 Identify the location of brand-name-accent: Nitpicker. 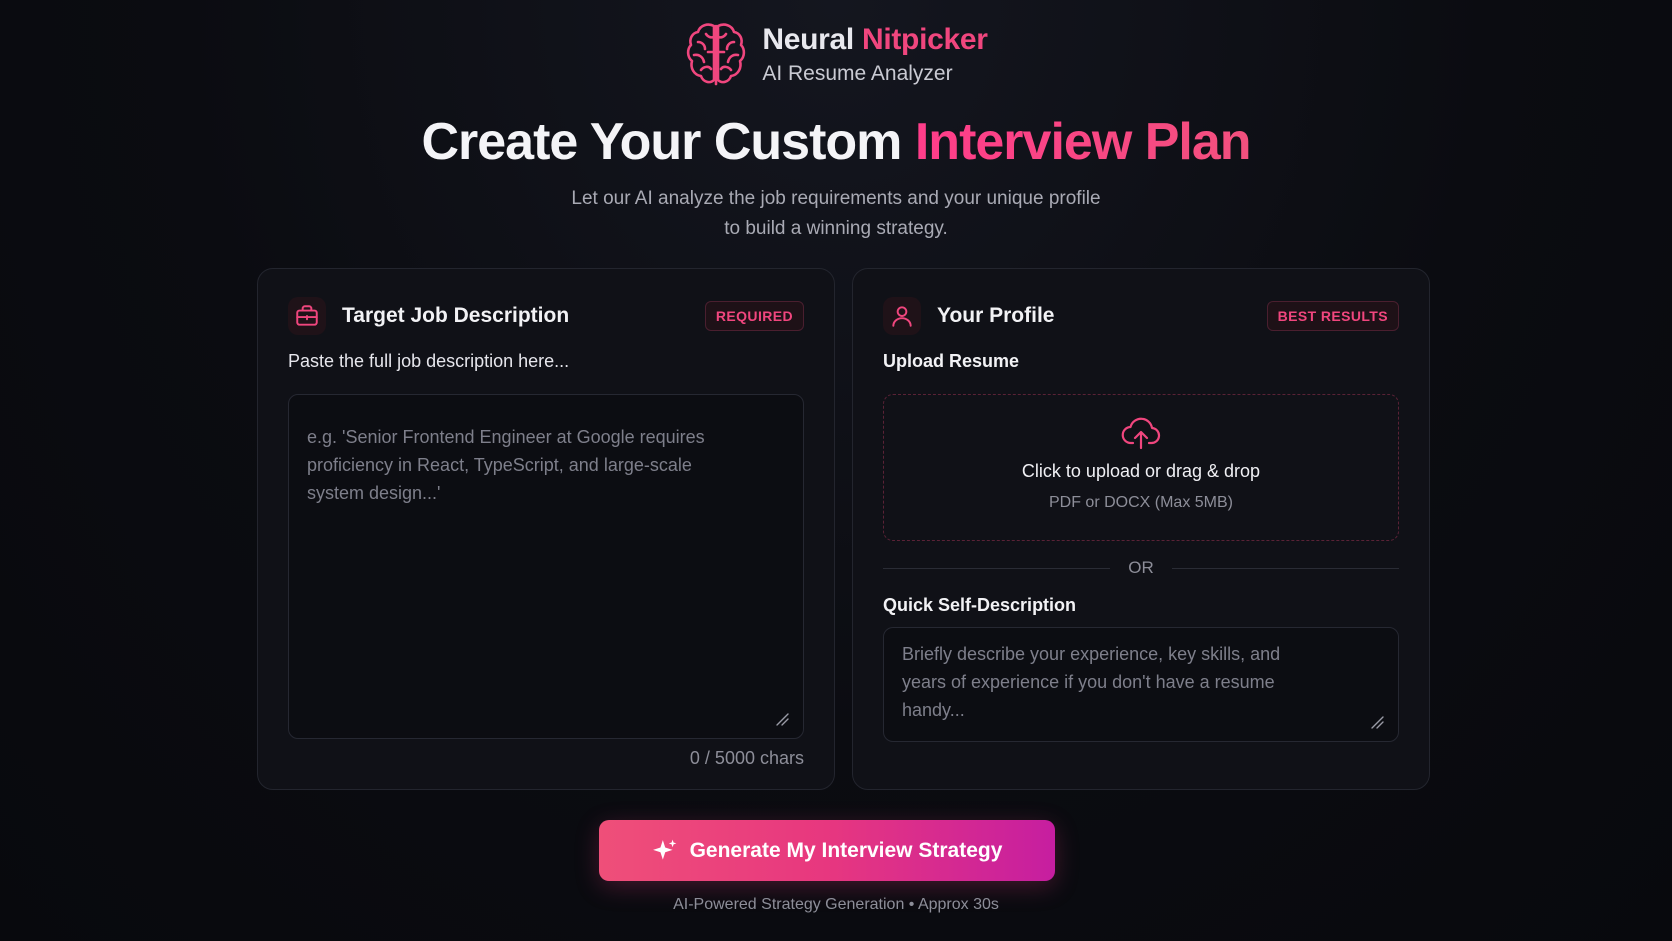
(924, 39).